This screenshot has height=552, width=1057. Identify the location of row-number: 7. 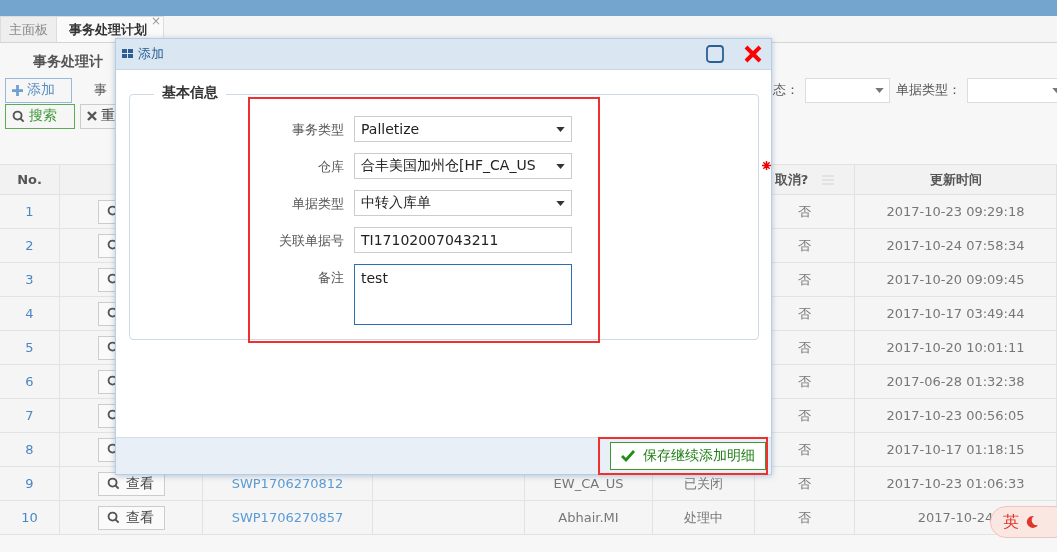
(29, 415).